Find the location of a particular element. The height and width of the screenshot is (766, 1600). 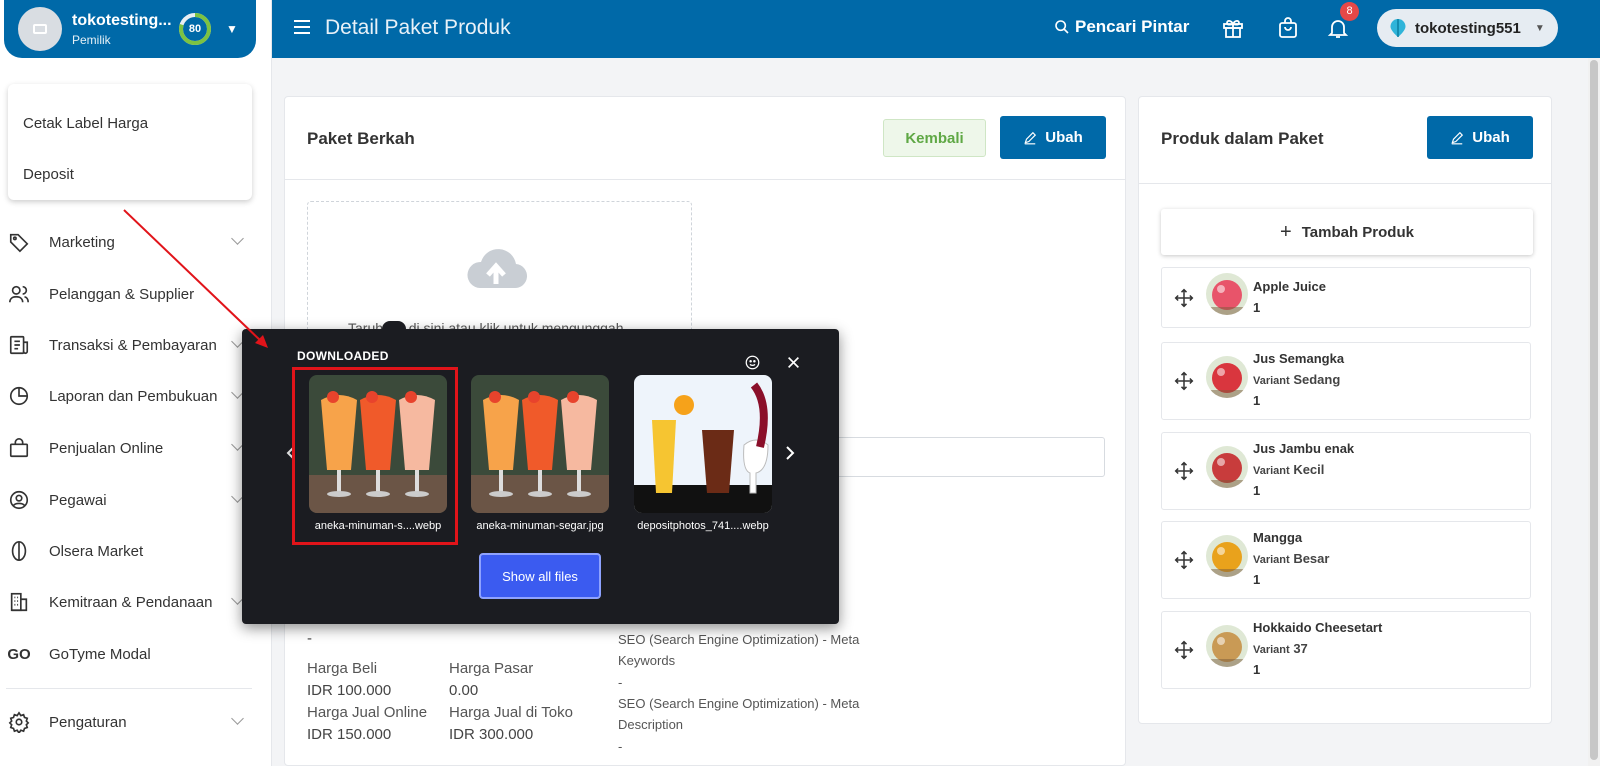

page-title: Detail Paket Produk is located at coordinates (418, 27).